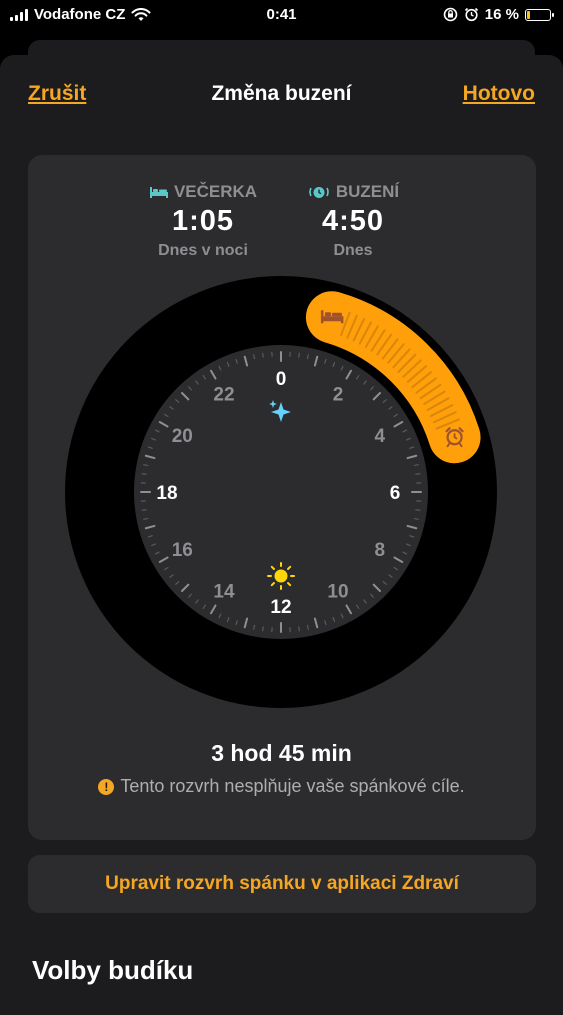 This screenshot has width=563, height=1015. Describe the element at coordinates (281, 17) in the screenshot. I see `status-bar: Vodafone CZ 0:41 16 %` at that location.